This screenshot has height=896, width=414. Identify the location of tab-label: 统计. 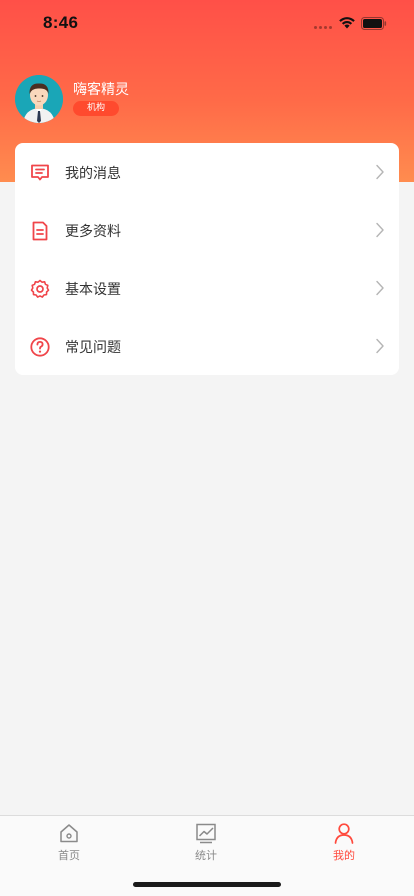
(206, 855).